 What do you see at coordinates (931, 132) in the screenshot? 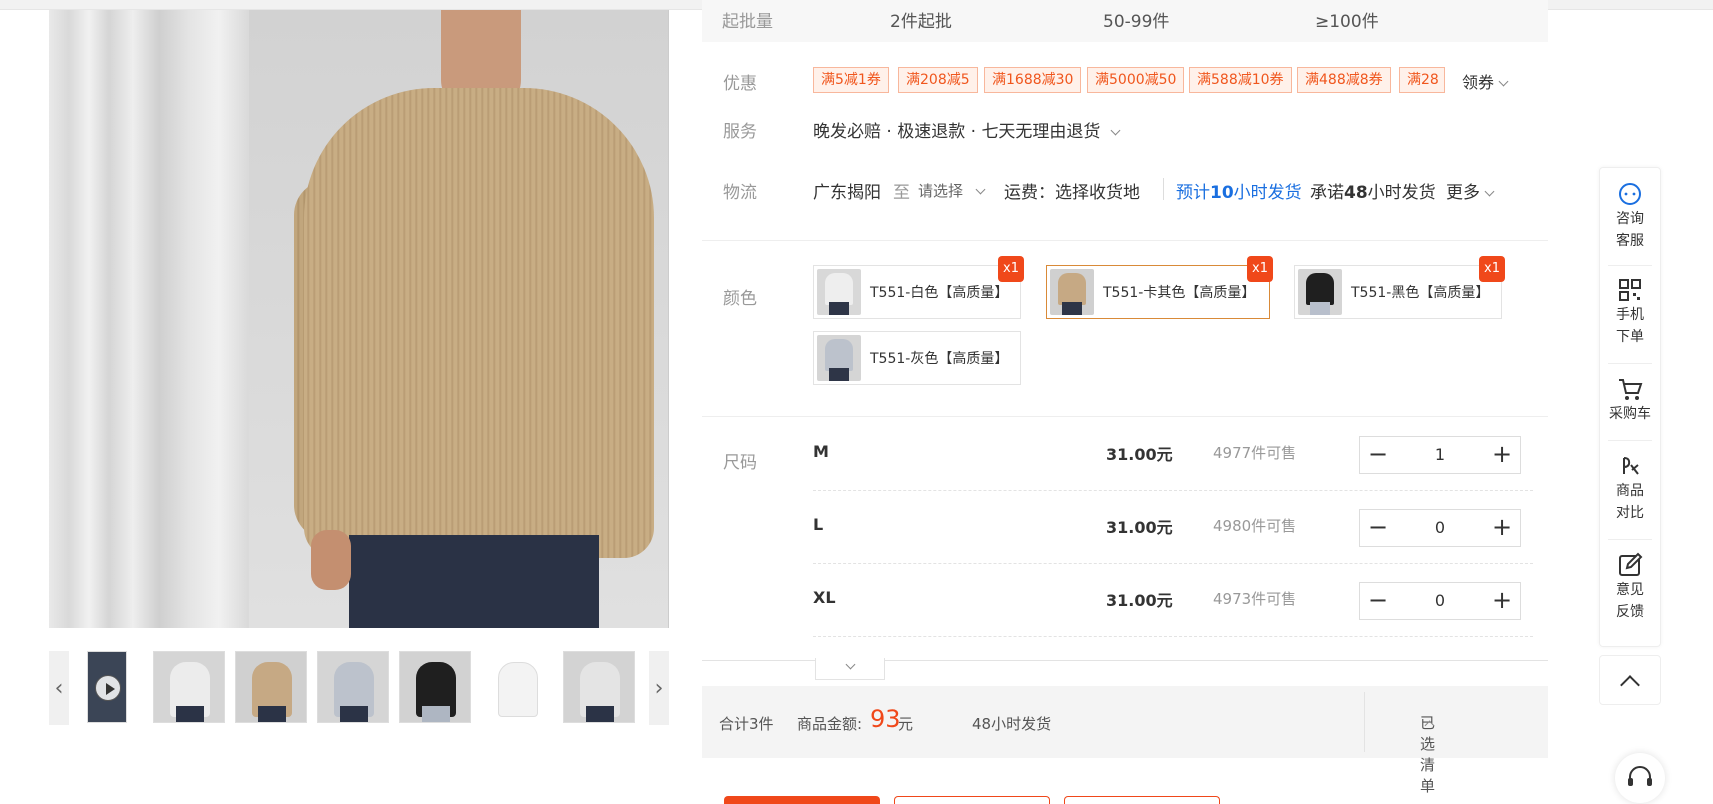
I see `service-item-2: 极速退款` at bounding box center [931, 132].